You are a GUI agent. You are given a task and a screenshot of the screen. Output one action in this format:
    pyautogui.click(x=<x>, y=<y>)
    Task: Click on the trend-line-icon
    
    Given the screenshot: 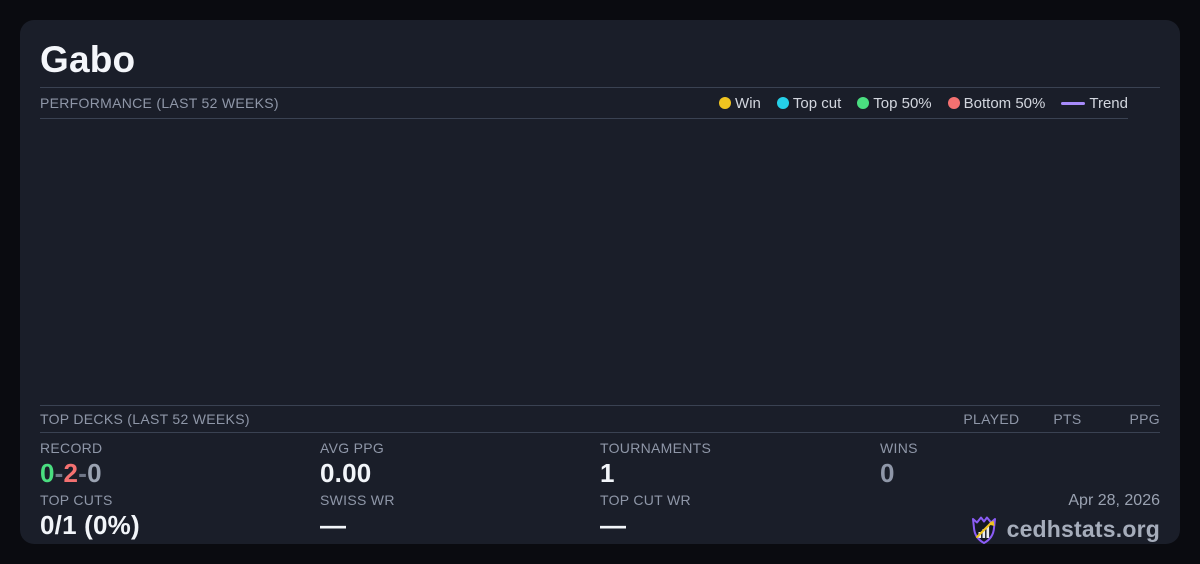 What is the action you would take?
    pyautogui.click(x=1073, y=103)
    